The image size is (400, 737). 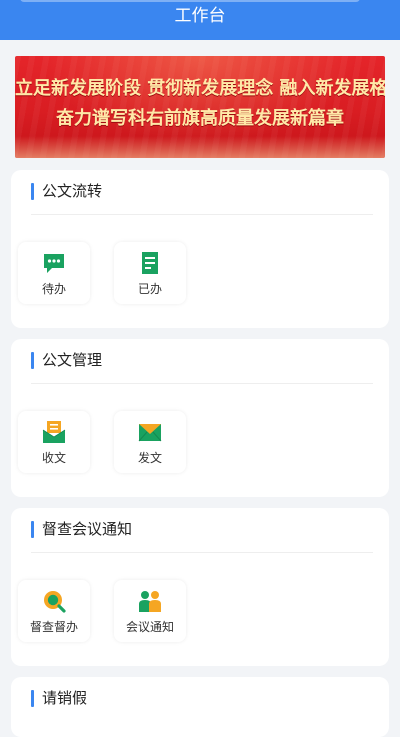 I want to click on people-icon, so click(x=150, y=601).